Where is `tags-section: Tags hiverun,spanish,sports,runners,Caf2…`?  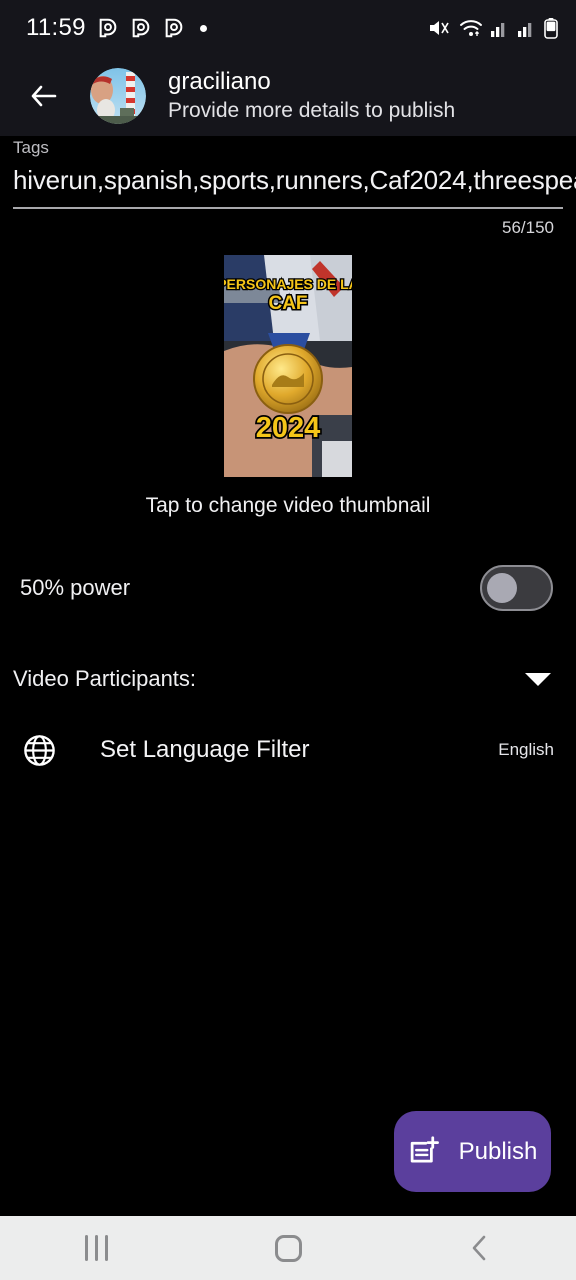 tags-section: Tags hiverun,spanish,sports,runners,Caf2… is located at coordinates (288, 188).